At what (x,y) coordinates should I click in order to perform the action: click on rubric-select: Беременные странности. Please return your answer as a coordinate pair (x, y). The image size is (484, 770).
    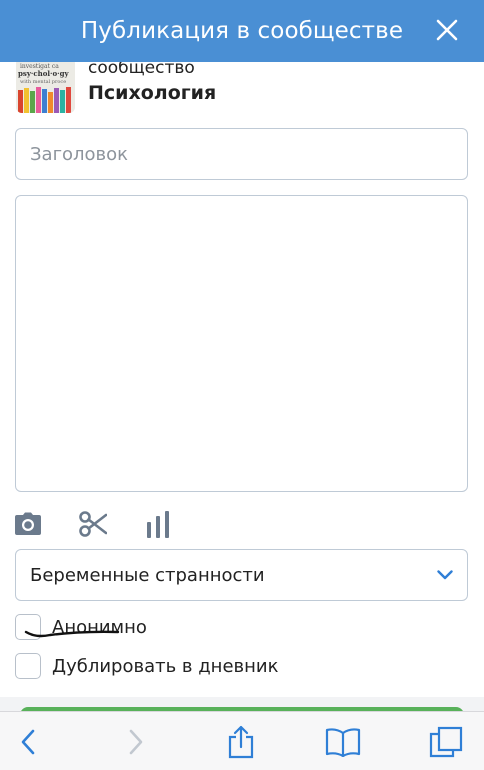
    Looking at the image, I should click on (241, 575).